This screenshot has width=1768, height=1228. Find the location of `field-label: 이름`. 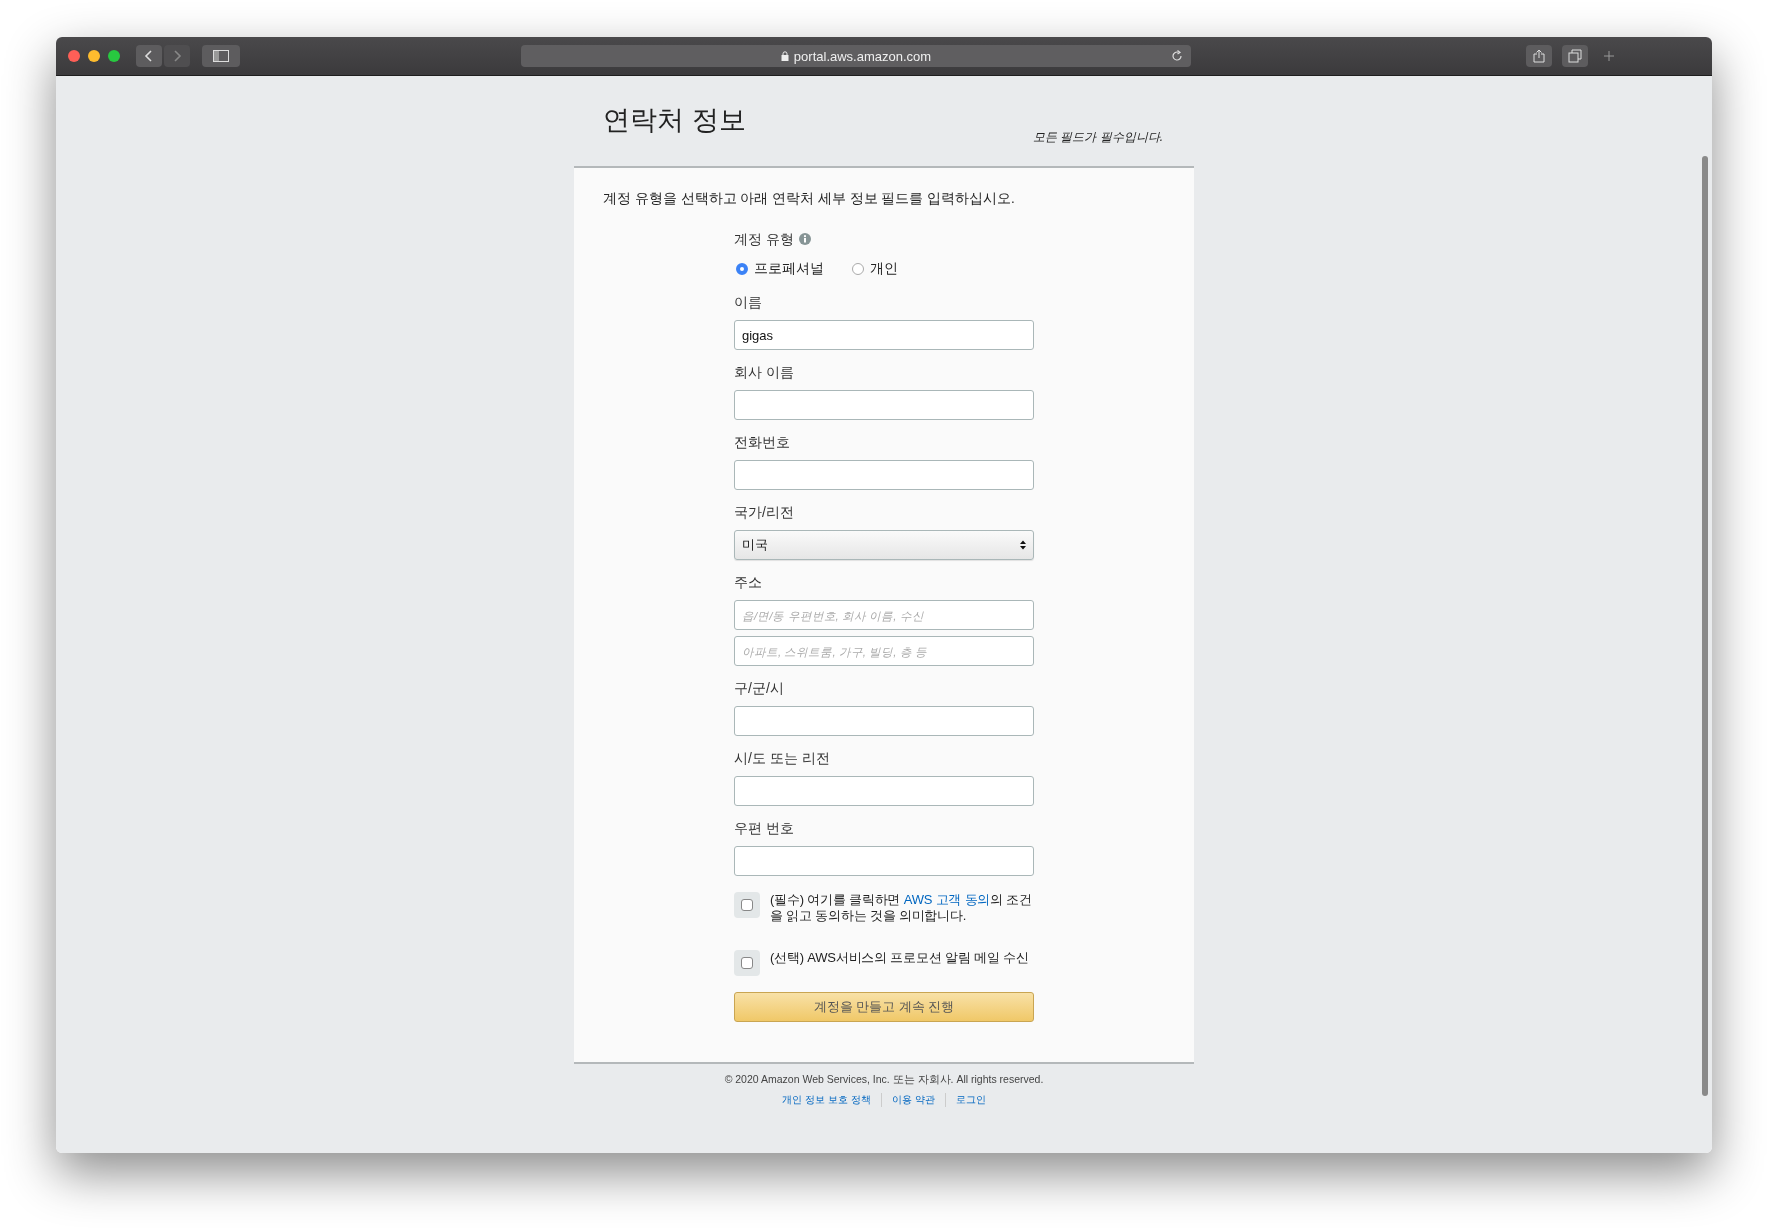

field-label: 이름 is located at coordinates (748, 302).